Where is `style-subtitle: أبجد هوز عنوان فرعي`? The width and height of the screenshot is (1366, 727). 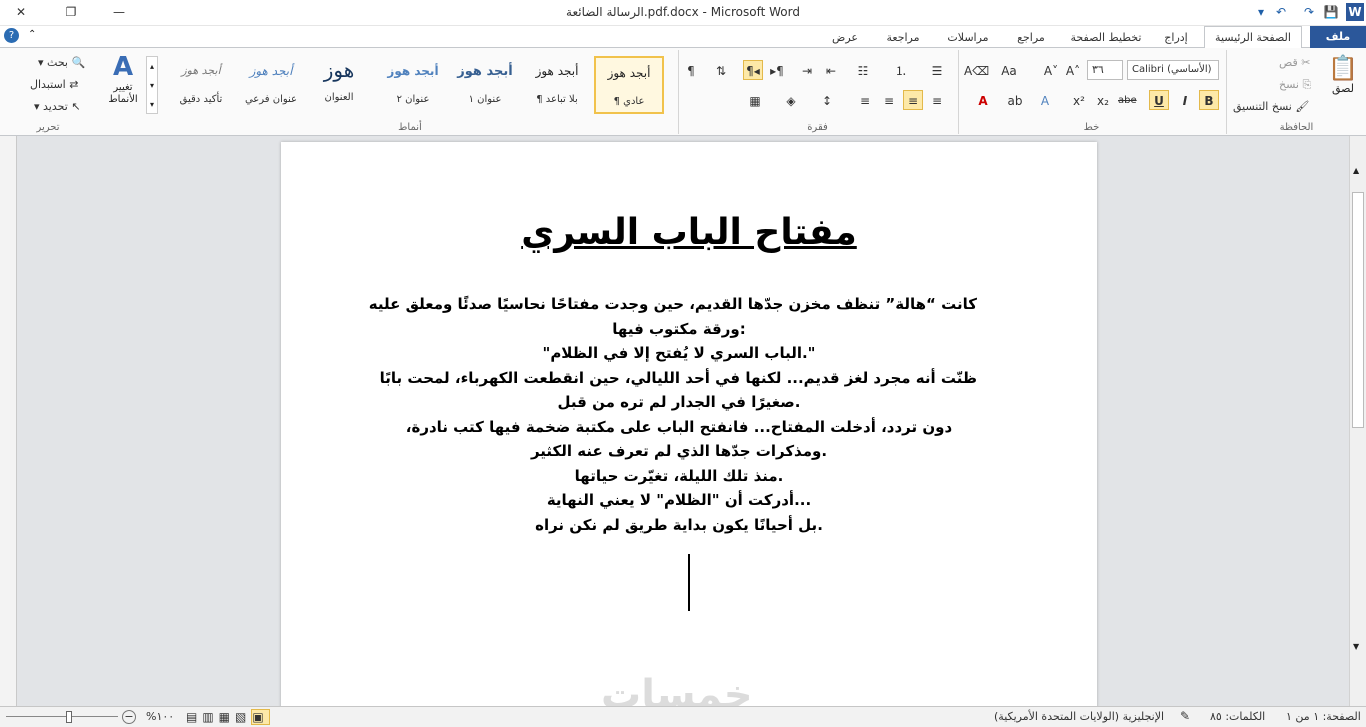 style-subtitle: أبجد هوز عنوان فرعي is located at coordinates (271, 85).